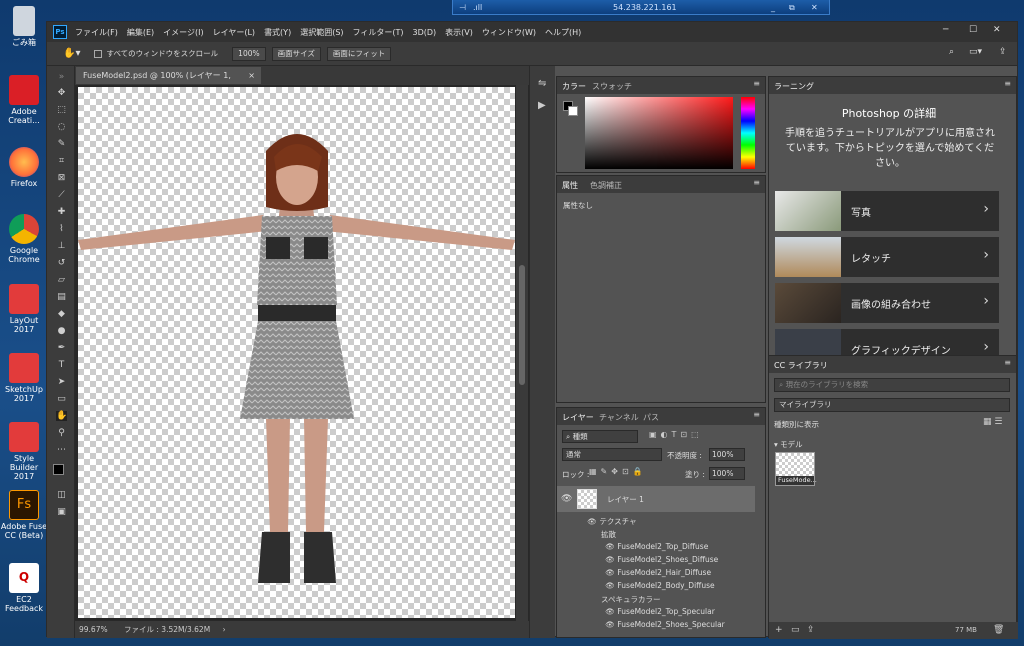 This screenshot has width=1024, height=646. Describe the element at coordinates (61, 144) in the screenshot. I see `quick-select-tool-icon: ✎` at that location.